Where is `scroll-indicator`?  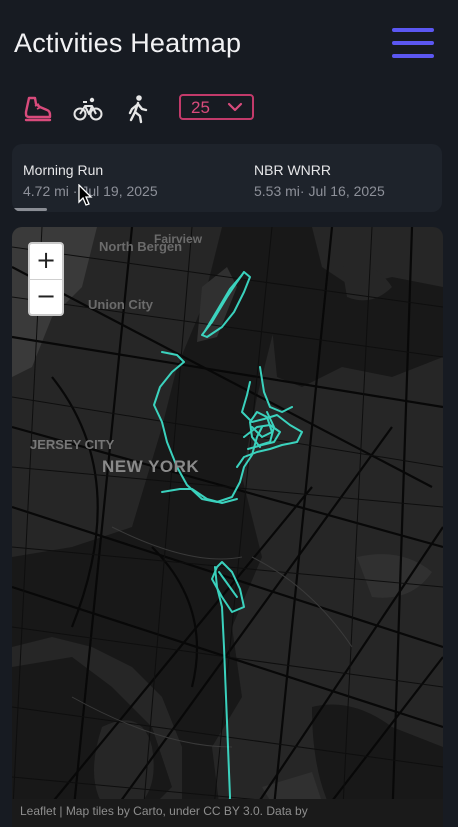 scroll-indicator is located at coordinates (30, 209).